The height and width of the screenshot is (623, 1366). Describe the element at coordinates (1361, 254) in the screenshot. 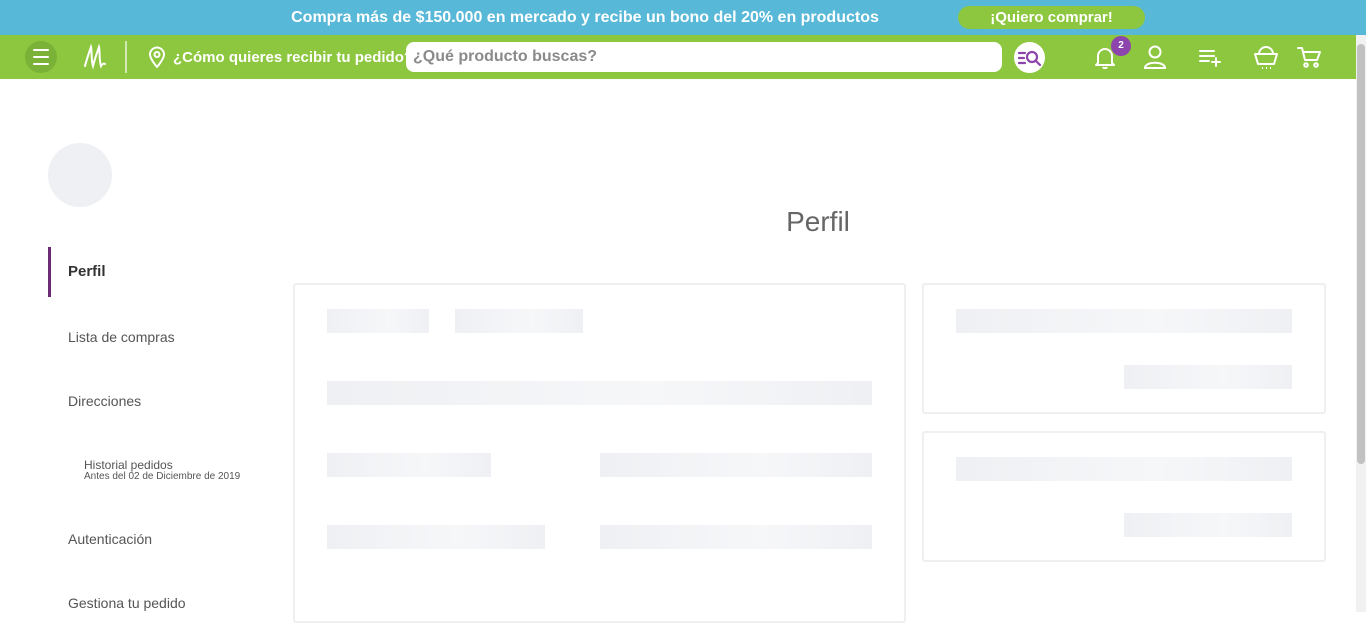

I see `scrollbar-thumb` at that location.